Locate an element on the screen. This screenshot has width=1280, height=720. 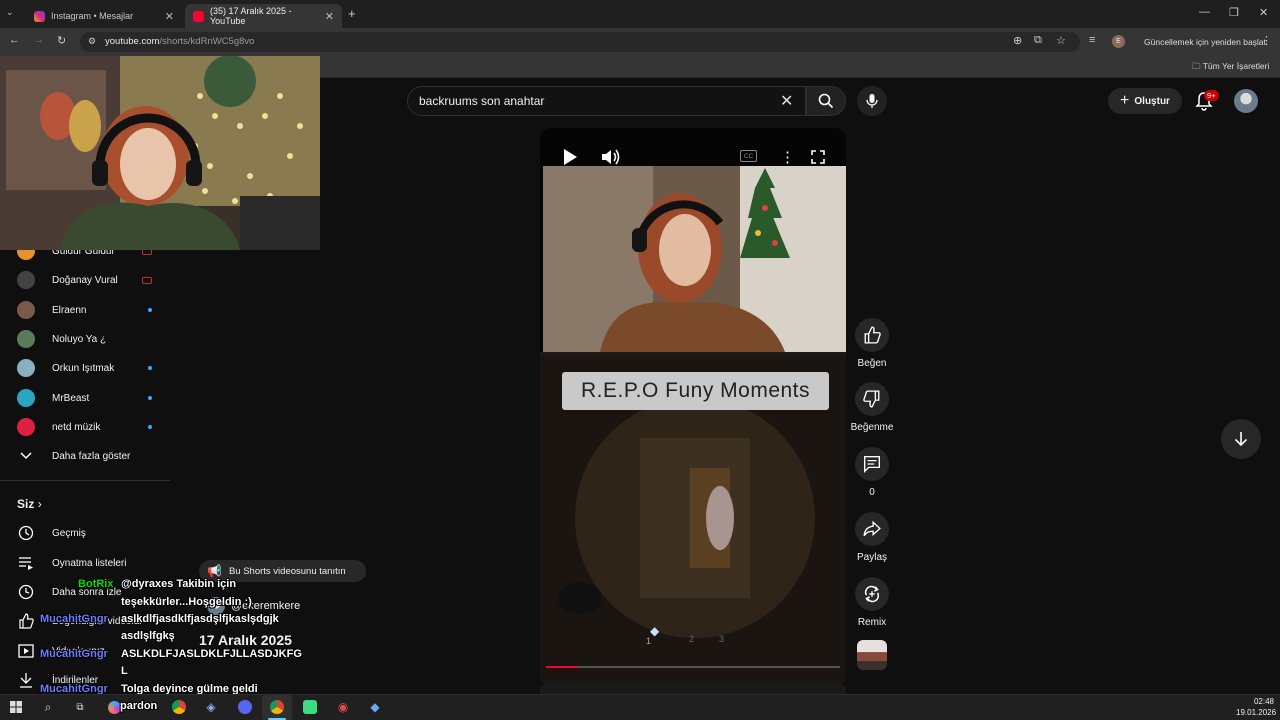
channel-thumbnail is located at coordinates (872, 655).